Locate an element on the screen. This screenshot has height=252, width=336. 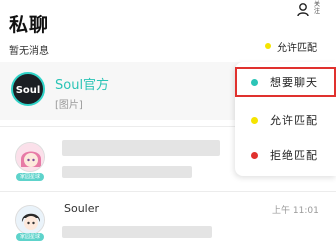
red-dot-icon is located at coordinates (254, 155).